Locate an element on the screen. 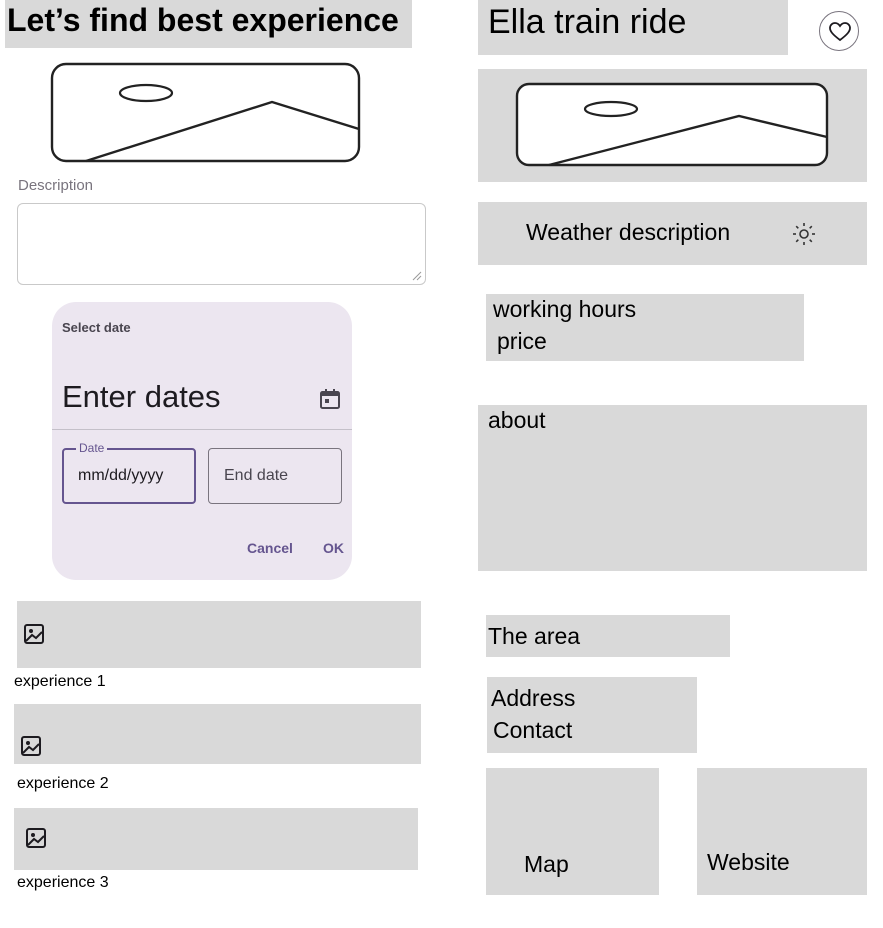  website-label: Website is located at coordinates (748, 862).